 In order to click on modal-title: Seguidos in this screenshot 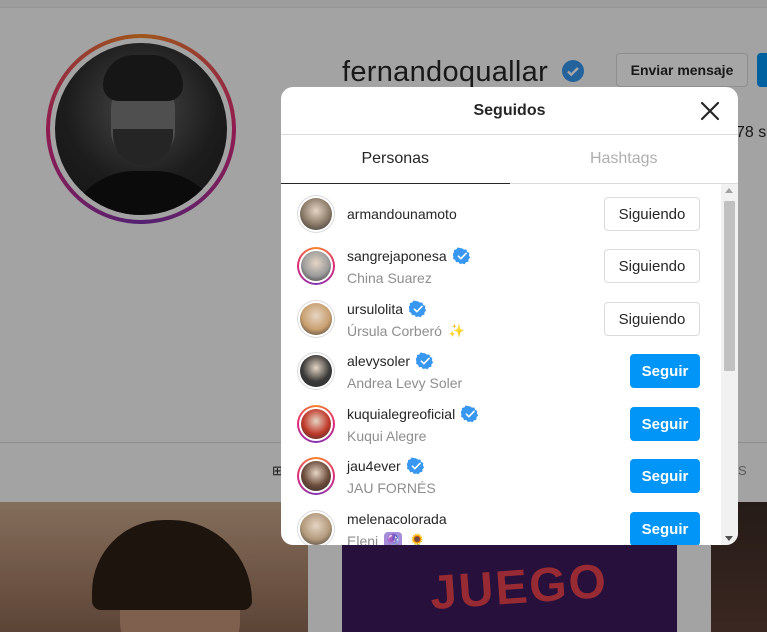, I will do `click(509, 110)`.